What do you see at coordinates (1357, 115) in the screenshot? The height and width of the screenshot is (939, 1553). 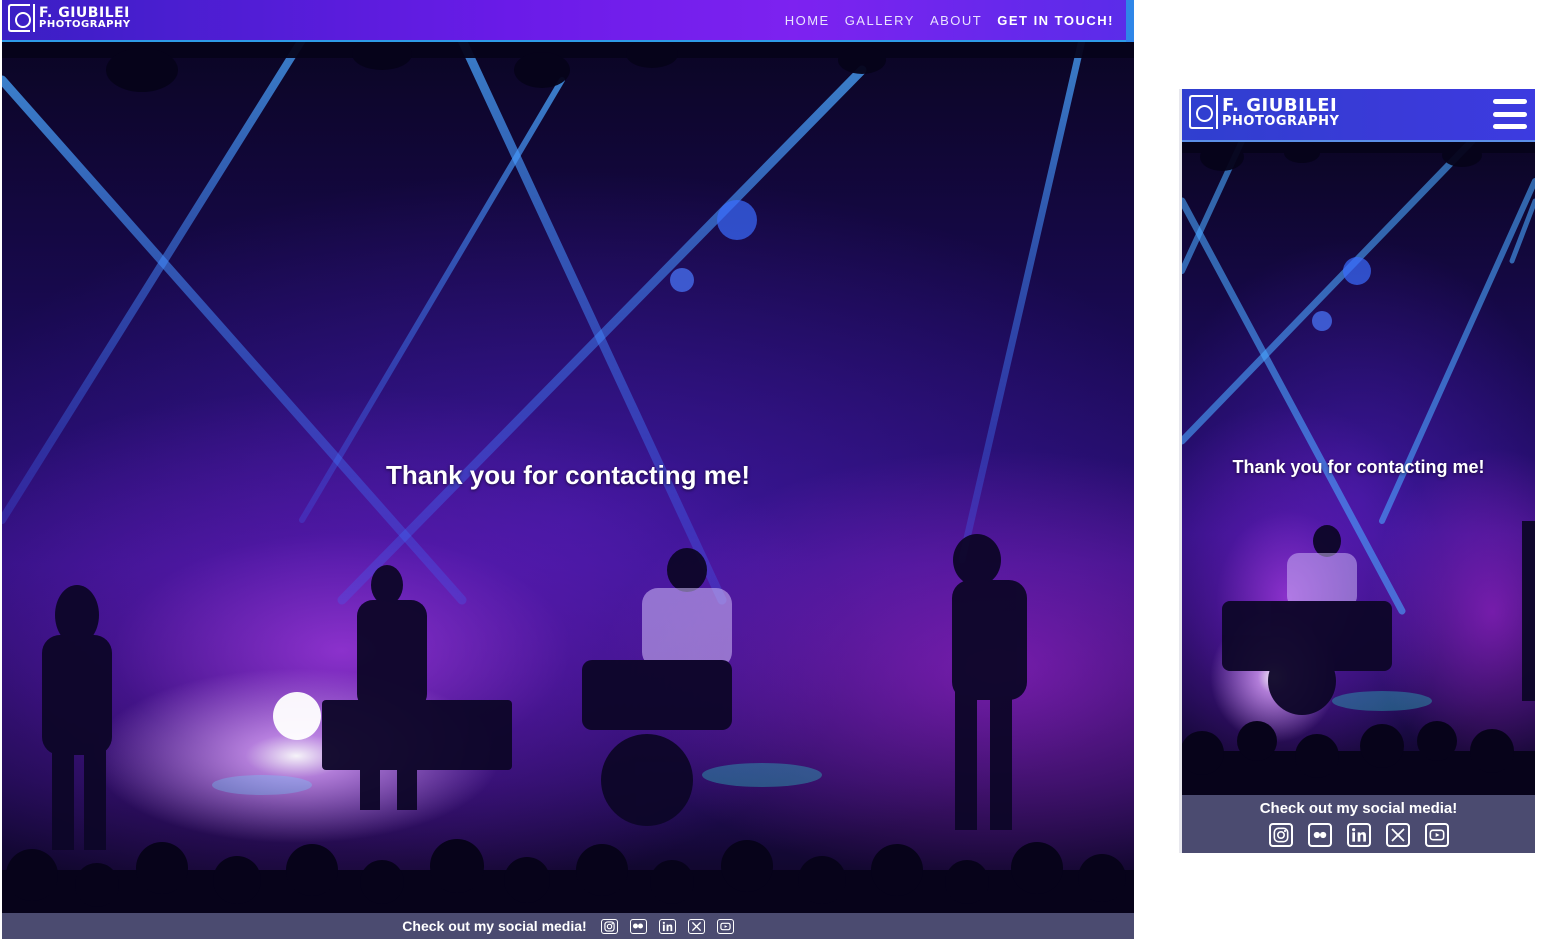 I see `mobile-navbar: F. GIUBILEI PHOTOGRAPHY` at bounding box center [1357, 115].